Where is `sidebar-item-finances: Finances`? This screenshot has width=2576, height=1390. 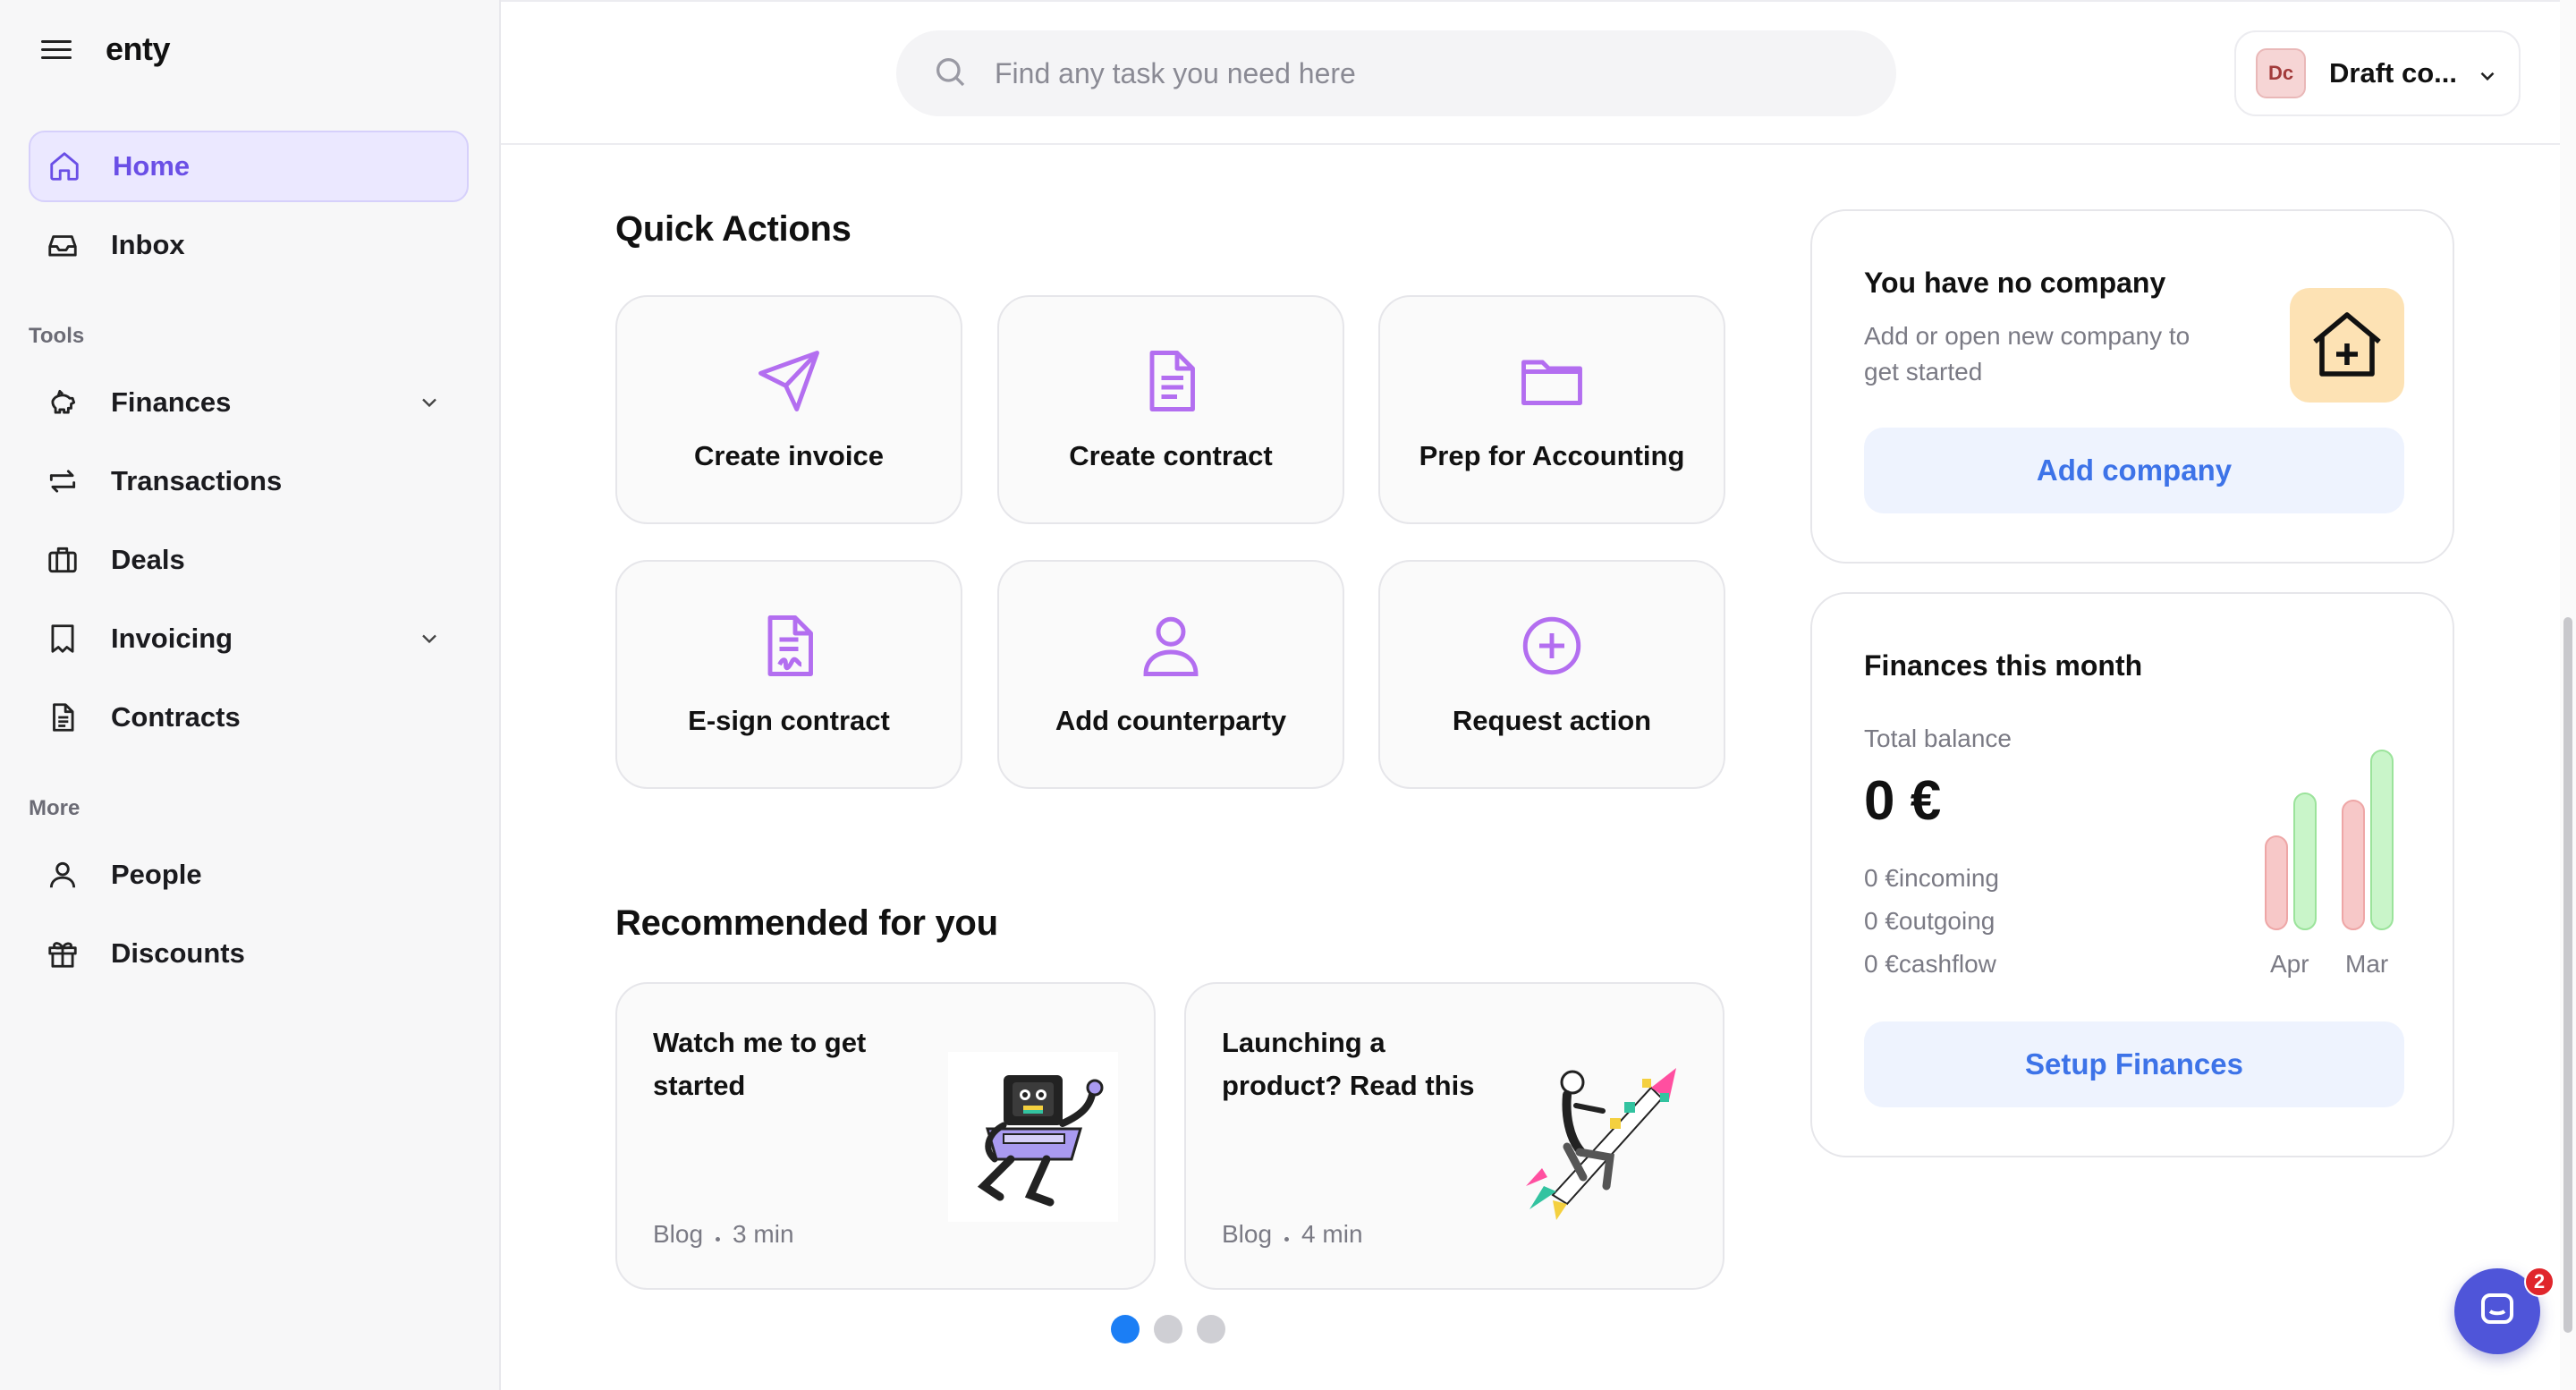 sidebar-item-finances: Finances is located at coordinates (249, 402).